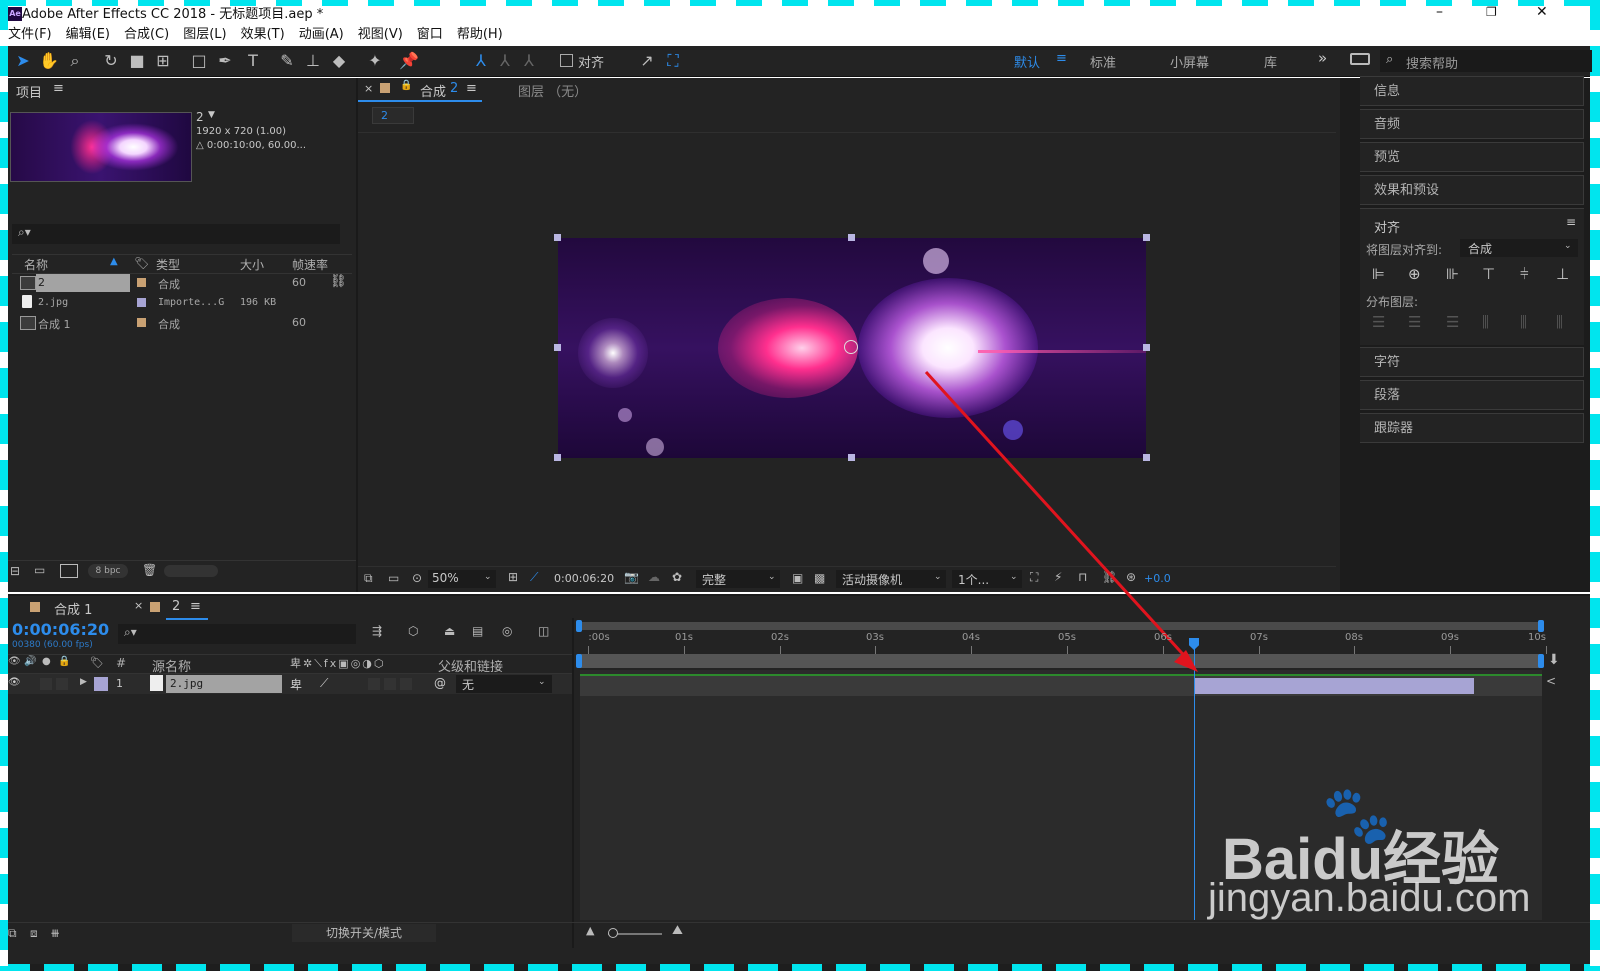 This screenshot has width=1600, height=971. What do you see at coordinates (875, 637) in the screenshot?
I see `ruler-label: 03s` at bounding box center [875, 637].